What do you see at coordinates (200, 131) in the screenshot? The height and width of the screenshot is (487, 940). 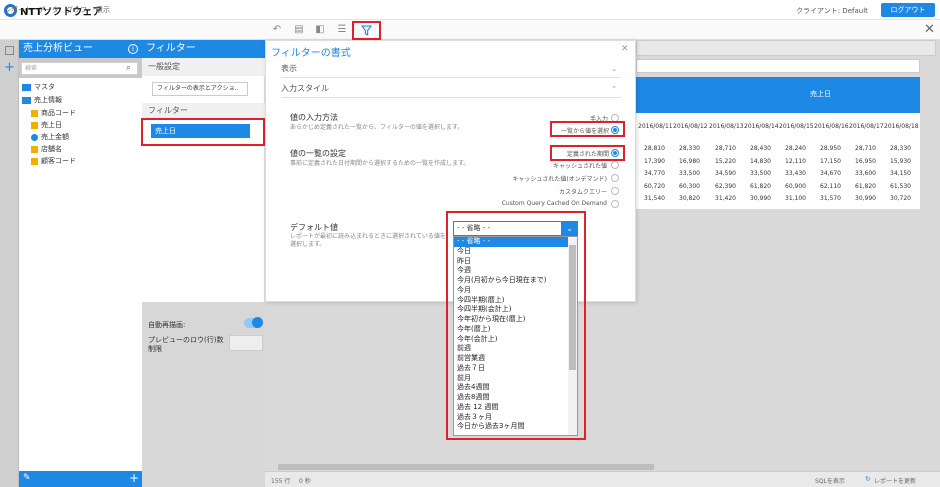 I see `filter-item-sales-date: 売上日` at bounding box center [200, 131].